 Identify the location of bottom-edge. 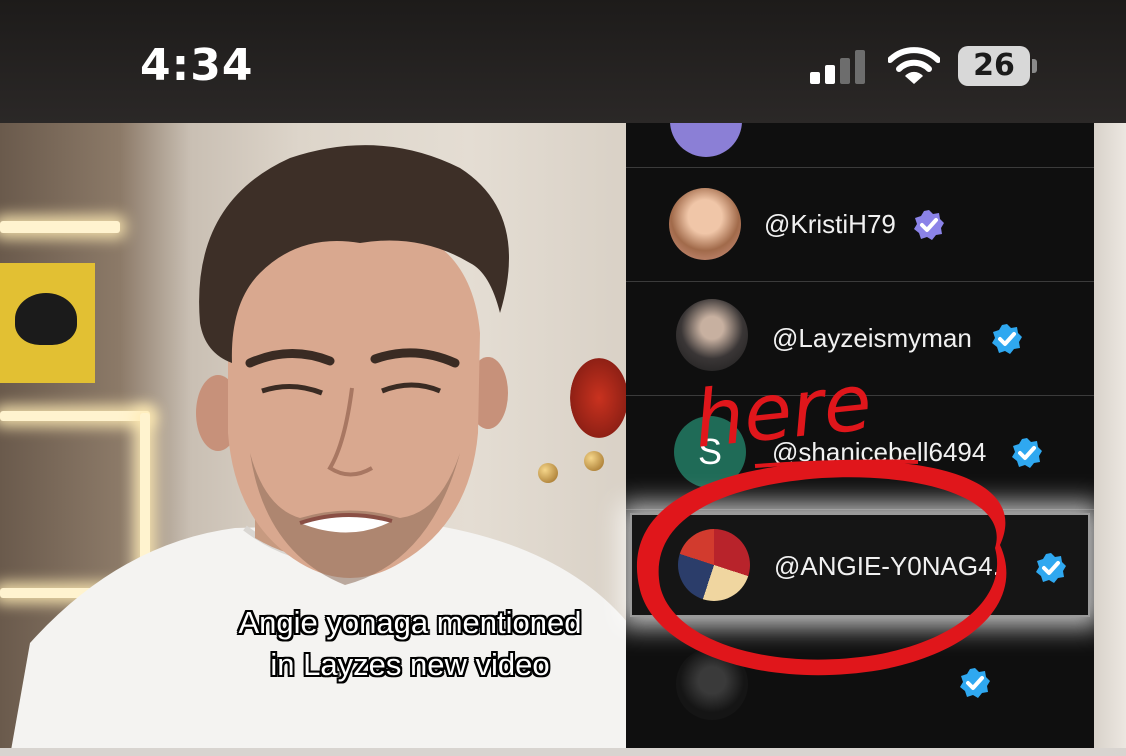
(563, 752).